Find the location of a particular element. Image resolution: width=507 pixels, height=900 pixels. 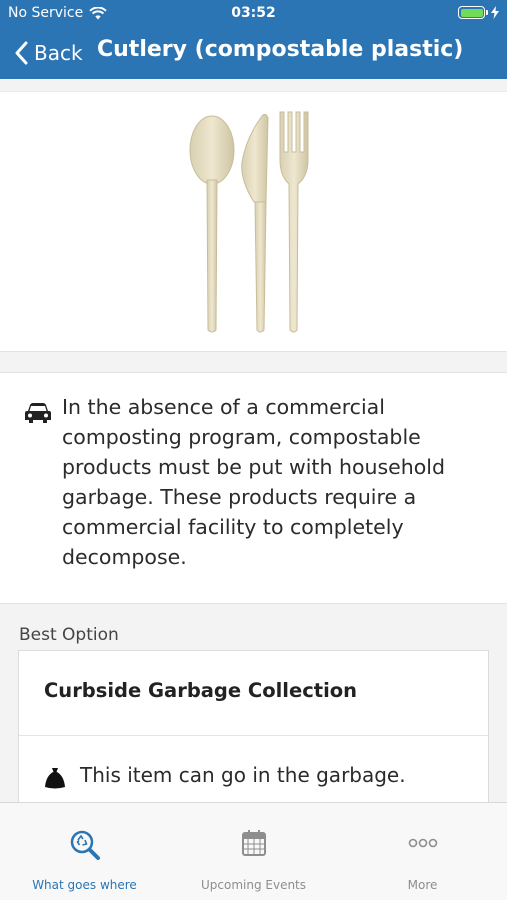

navigation-bar: Back Cutlery (compostable plastic) is located at coordinates (253, 53).